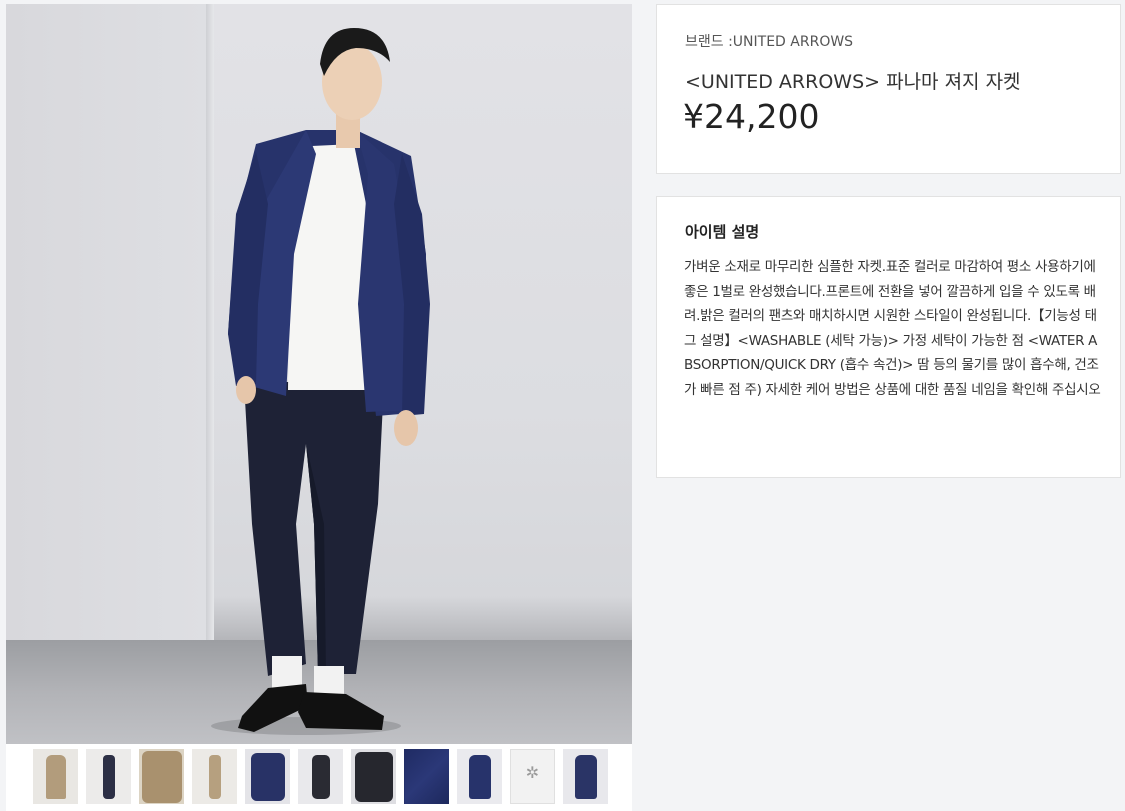 The width and height of the screenshot is (1125, 811). I want to click on dark-jacket-detail-thumbnail, so click(373, 777).